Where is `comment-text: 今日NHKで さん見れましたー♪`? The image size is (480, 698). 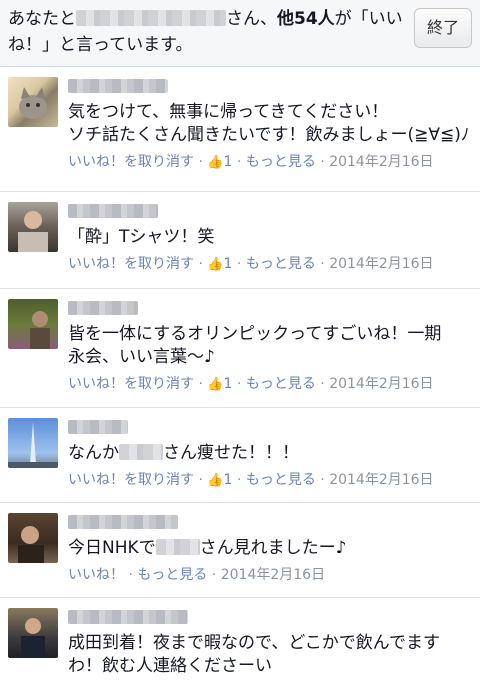
comment-text: 今日NHKで さん見れましたー♪ is located at coordinates (269, 548).